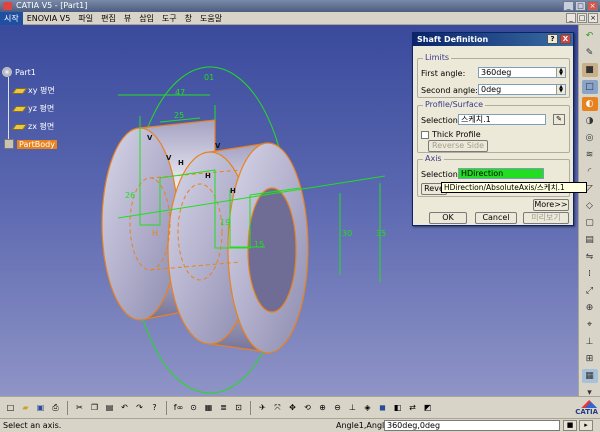 Image resolution: width=600 pixels, height=432 pixels. Describe the element at coordinates (139, 408) in the screenshot. I see `redo-icon: ↷` at that location.